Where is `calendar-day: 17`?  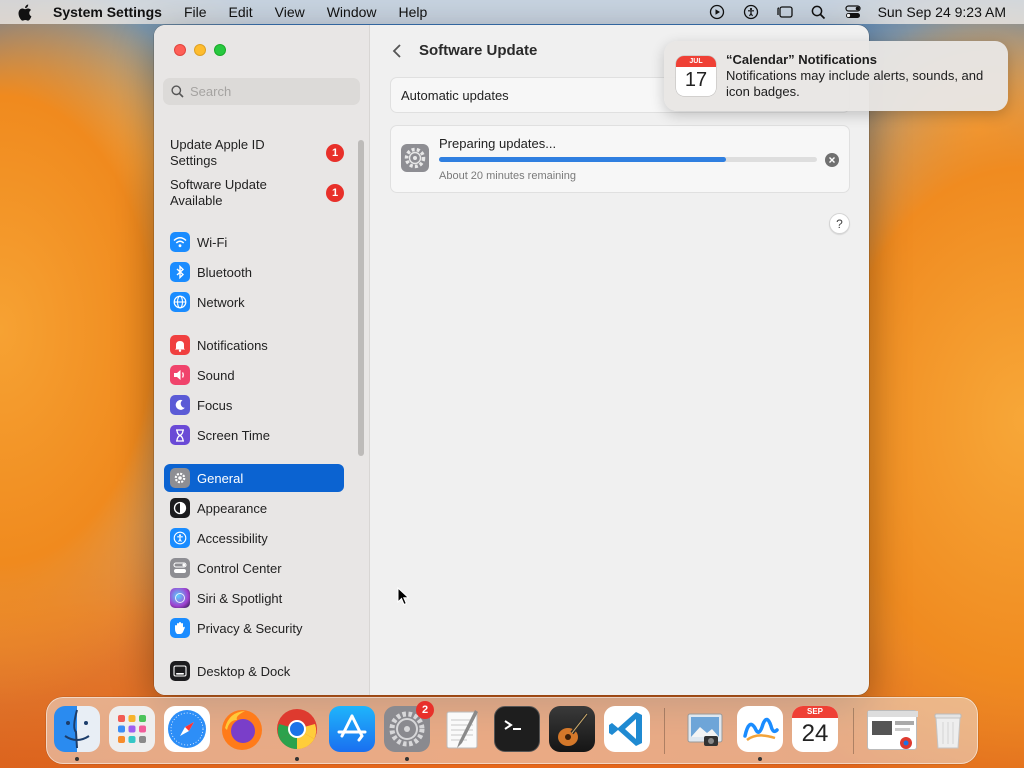 calendar-day: 17 is located at coordinates (696, 80).